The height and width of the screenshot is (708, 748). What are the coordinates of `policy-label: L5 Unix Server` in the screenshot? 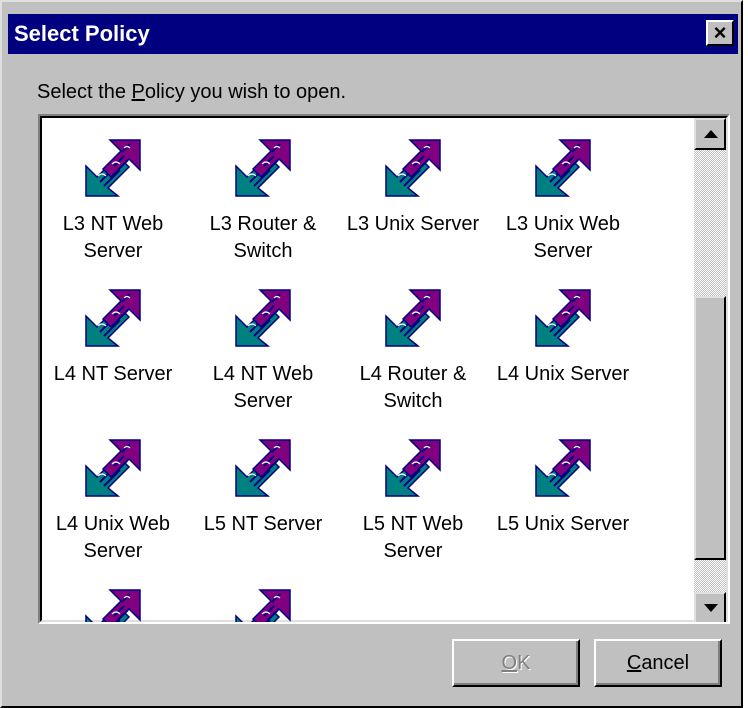 It's located at (563, 524).